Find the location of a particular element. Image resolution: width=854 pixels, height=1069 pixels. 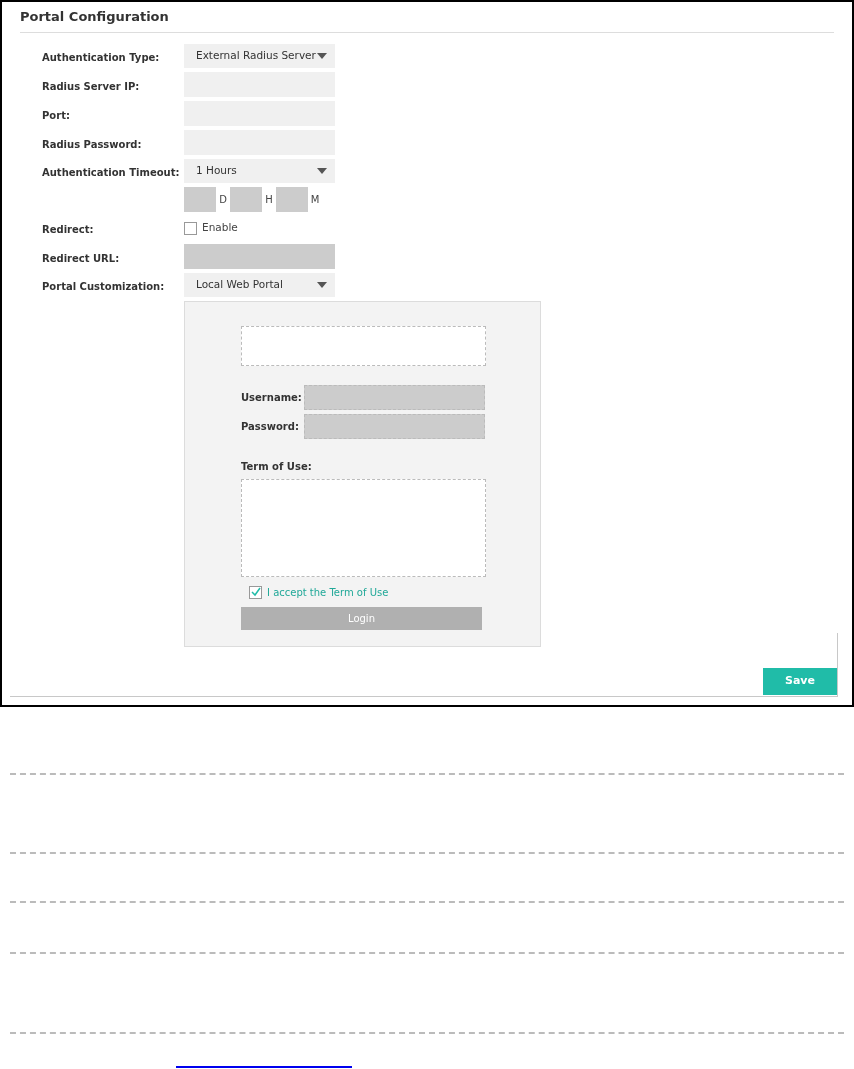

field-label: Password: is located at coordinates (270, 427).